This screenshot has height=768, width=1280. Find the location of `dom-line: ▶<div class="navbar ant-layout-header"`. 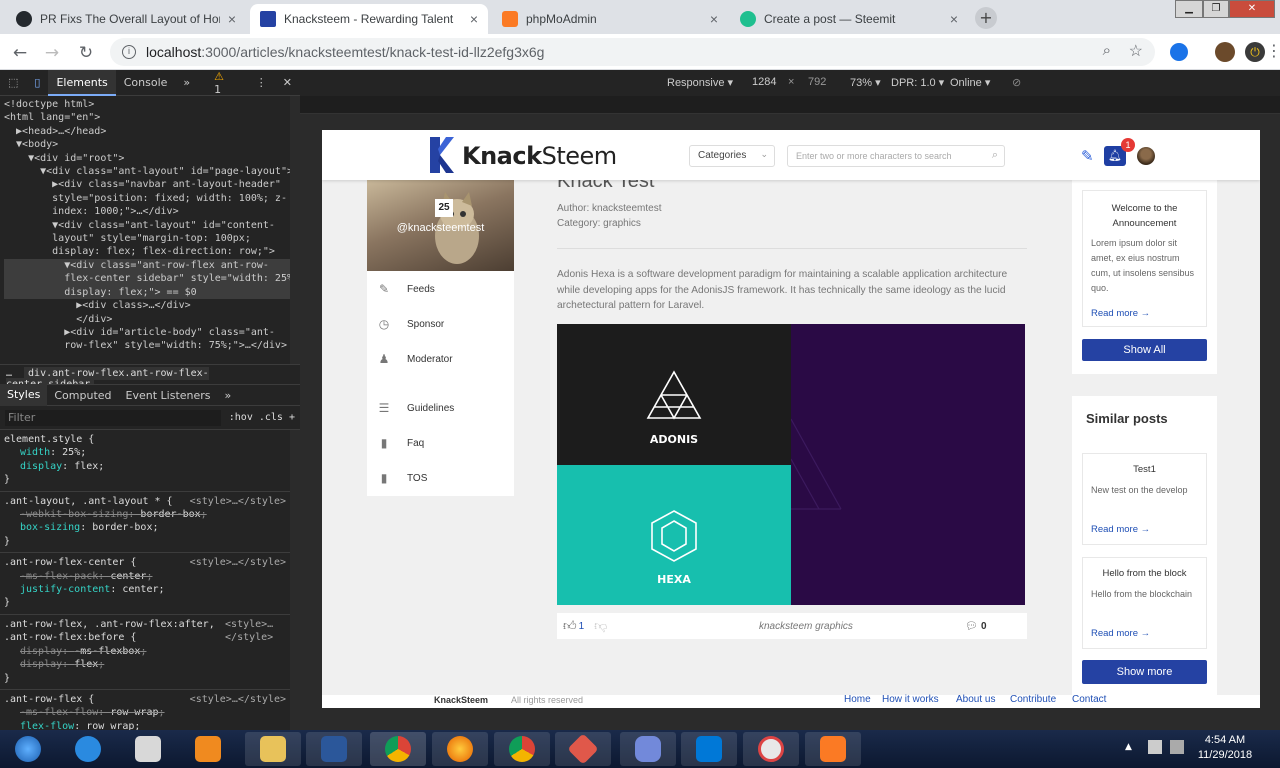

dom-line: ▶<div class="navbar ant-layout-header" is located at coordinates (147, 184).